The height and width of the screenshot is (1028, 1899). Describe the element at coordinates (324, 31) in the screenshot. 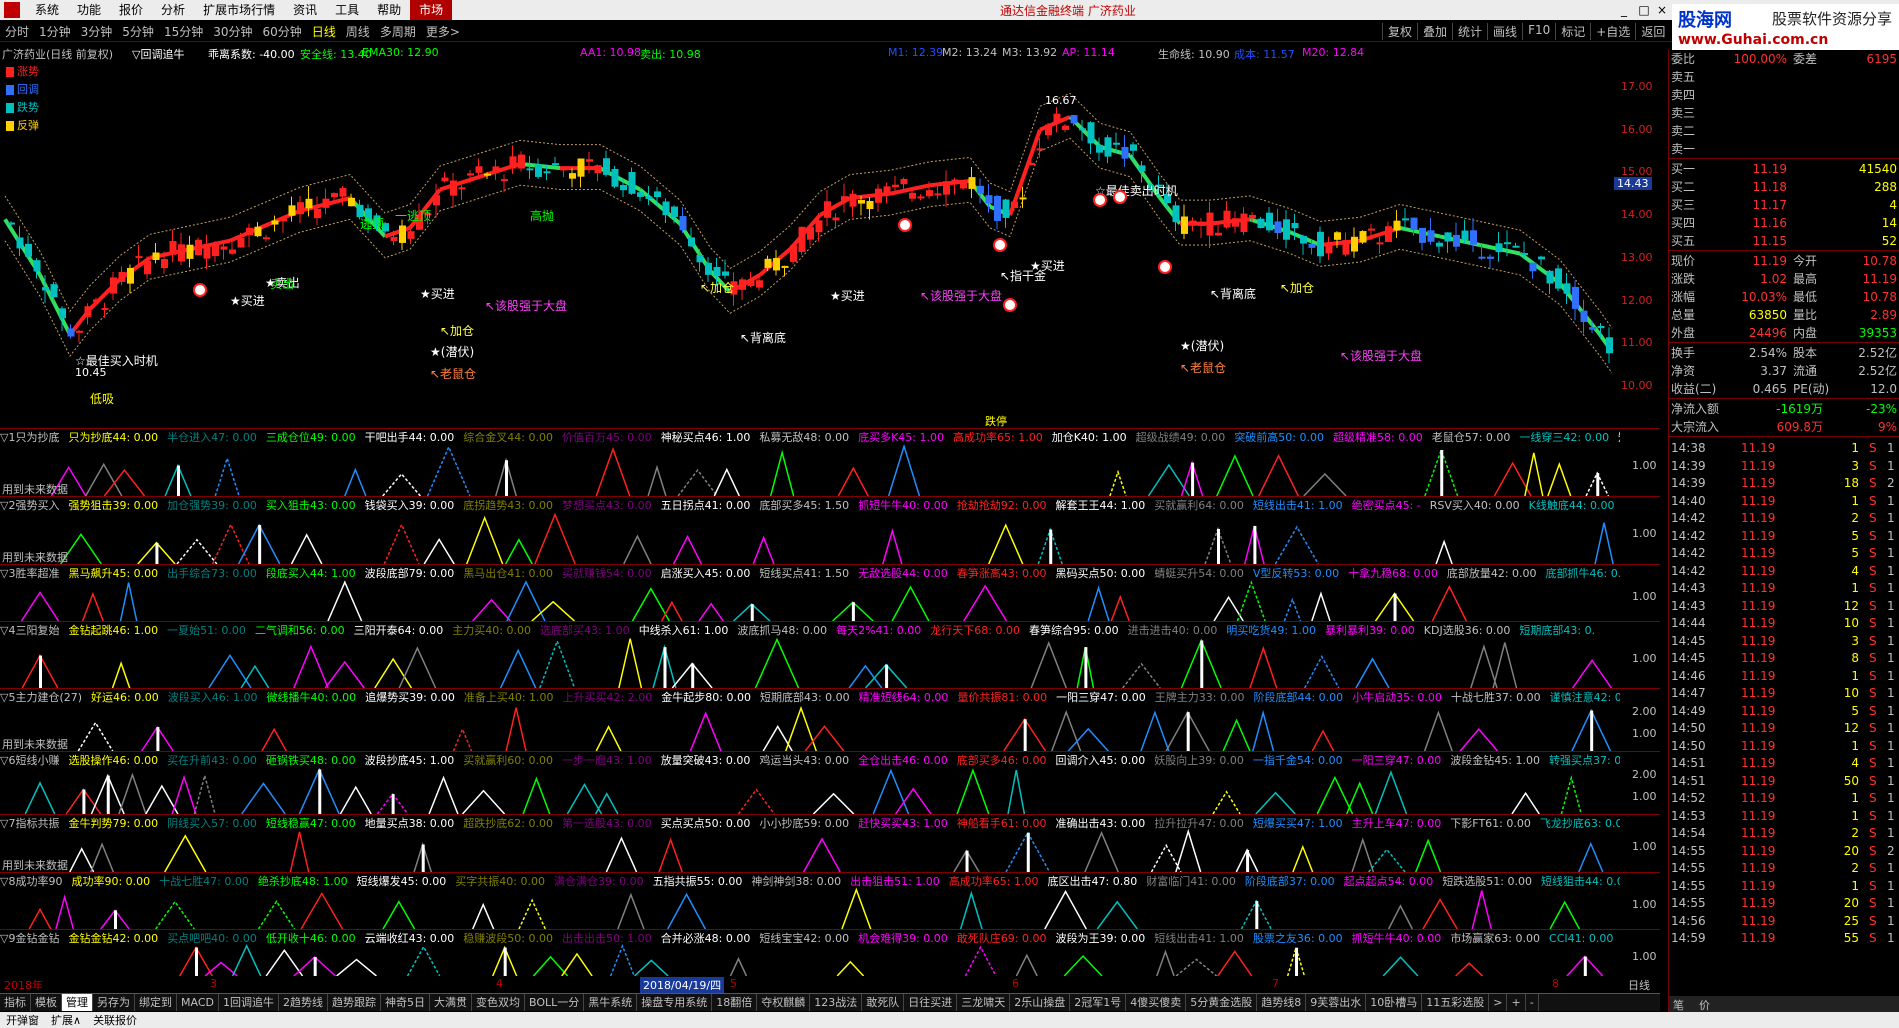

I see `timeframe-7: 日线` at that location.